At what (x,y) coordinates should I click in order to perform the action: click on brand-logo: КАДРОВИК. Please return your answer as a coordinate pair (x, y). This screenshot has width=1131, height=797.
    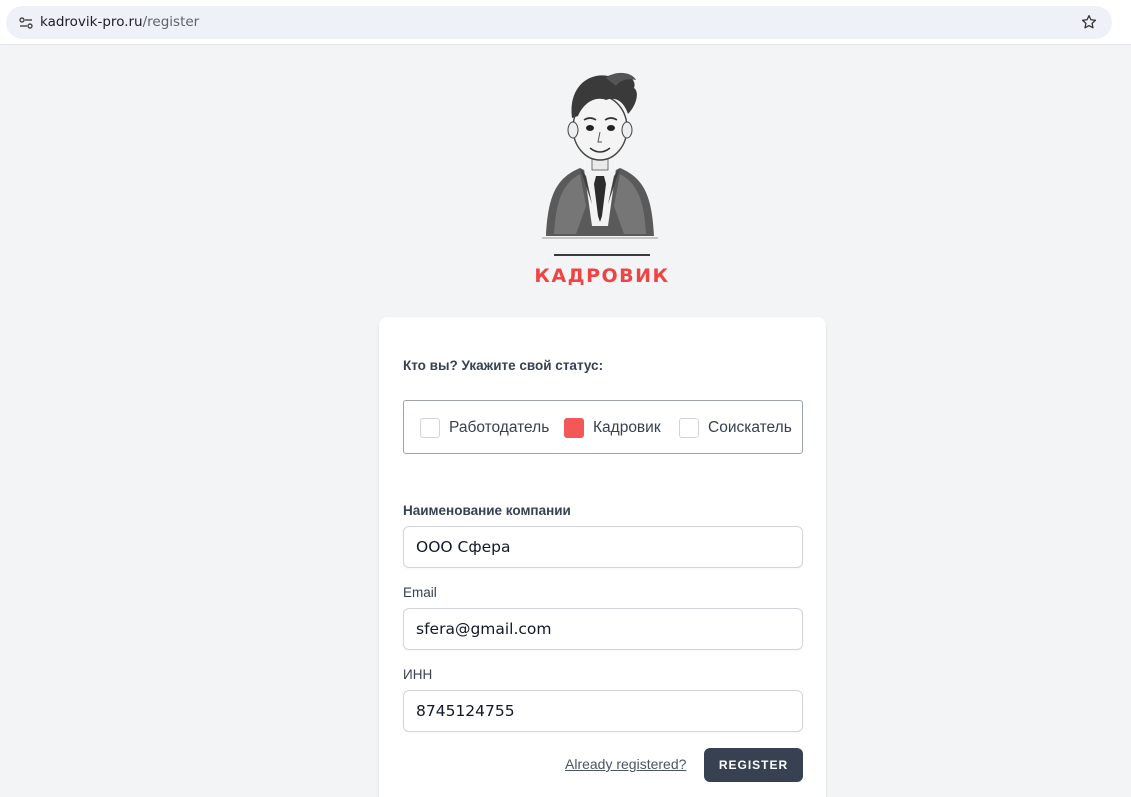
    Looking at the image, I should click on (600, 181).